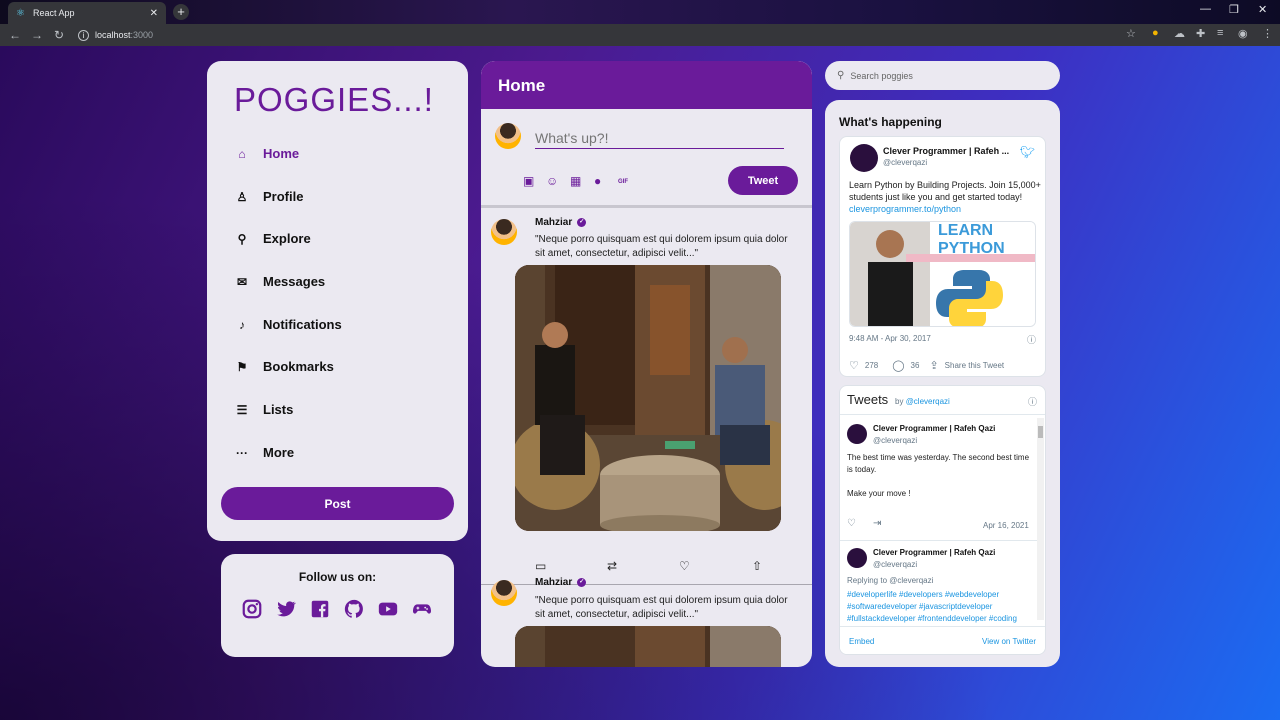  I want to click on post-author: Mahziar ✓, so click(561, 222).